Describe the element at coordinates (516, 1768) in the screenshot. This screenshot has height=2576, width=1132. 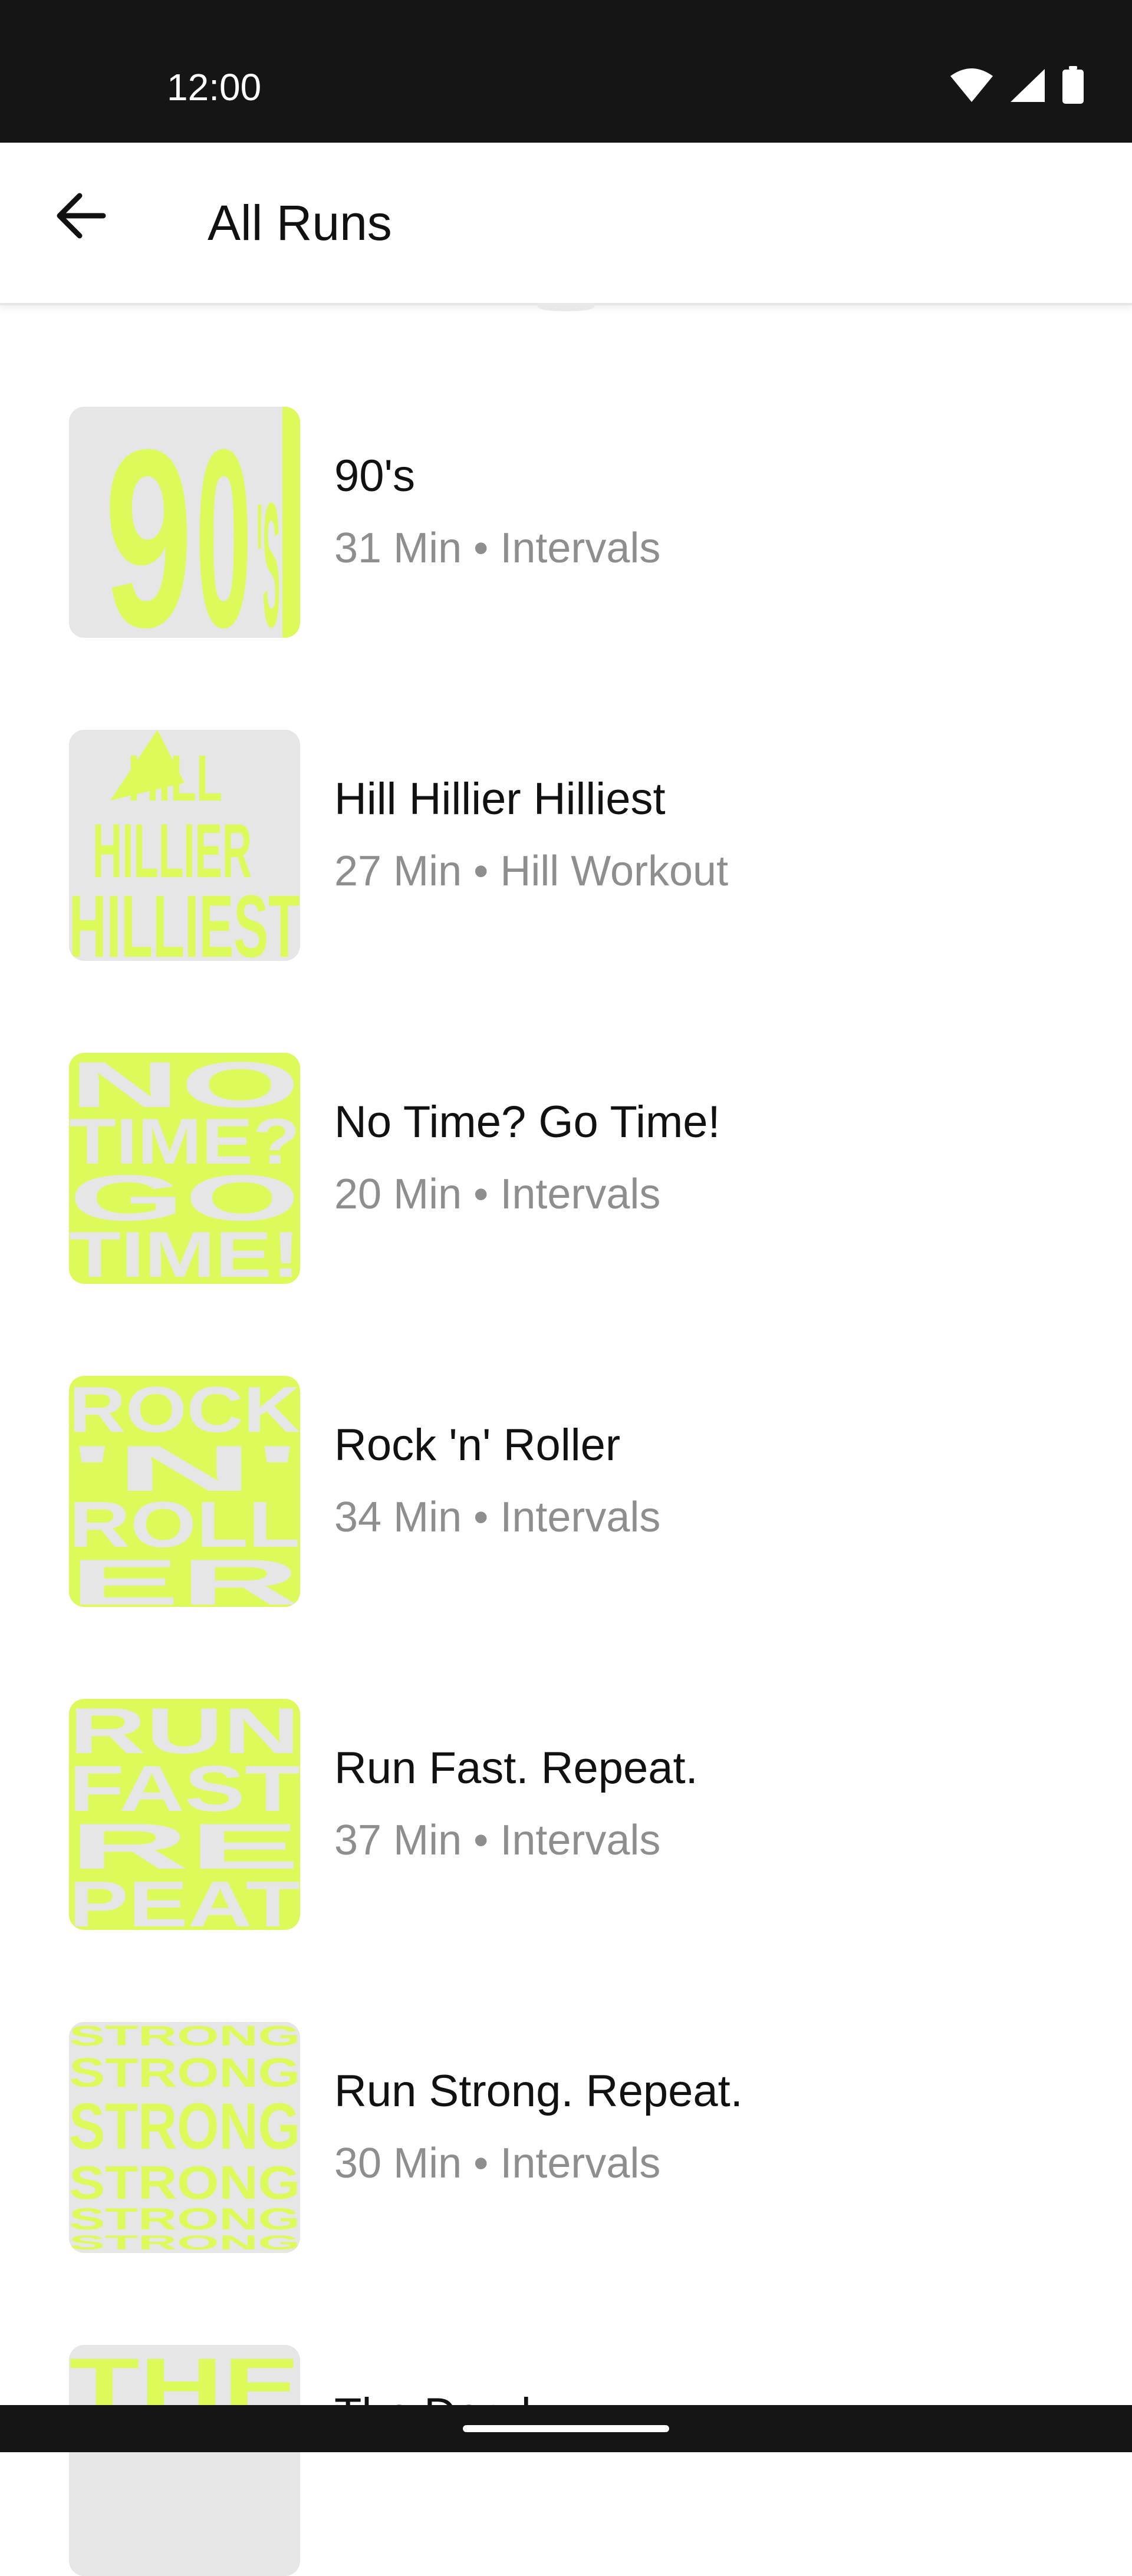
I see `run-title: Run Fast. Repeat.` at that location.